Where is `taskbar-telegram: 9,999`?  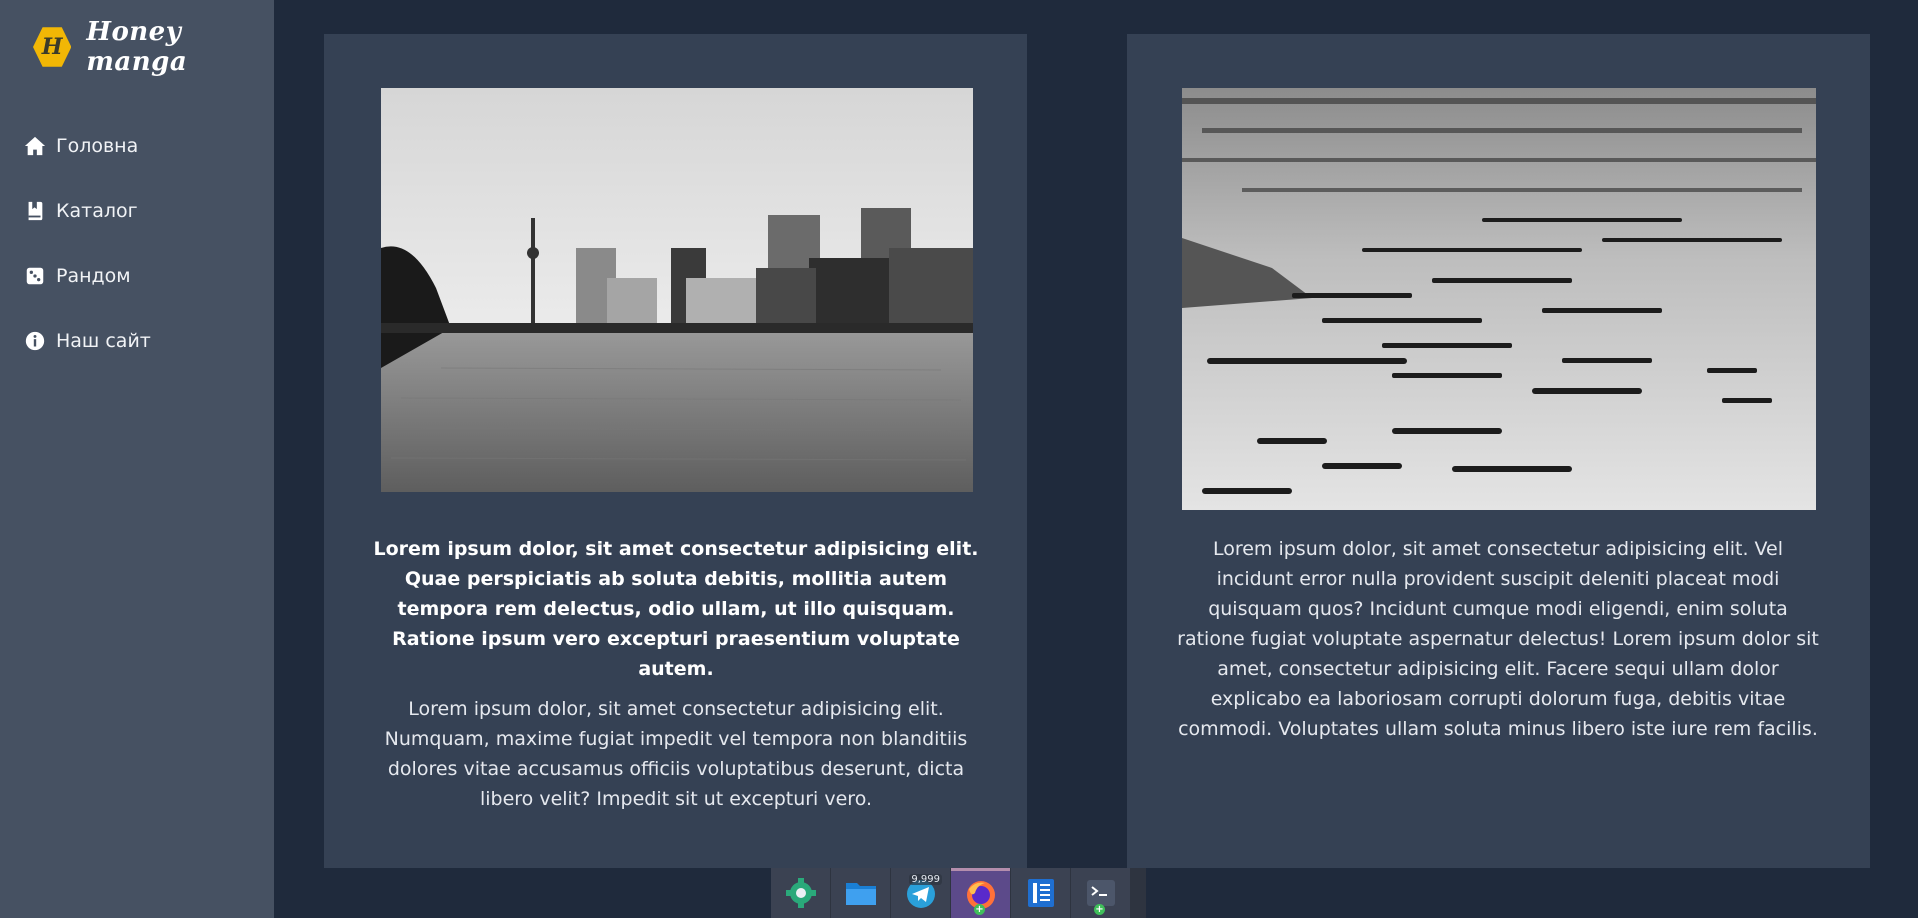 taskbar-telegram: 9,999 is located at coordinates (920, 893).